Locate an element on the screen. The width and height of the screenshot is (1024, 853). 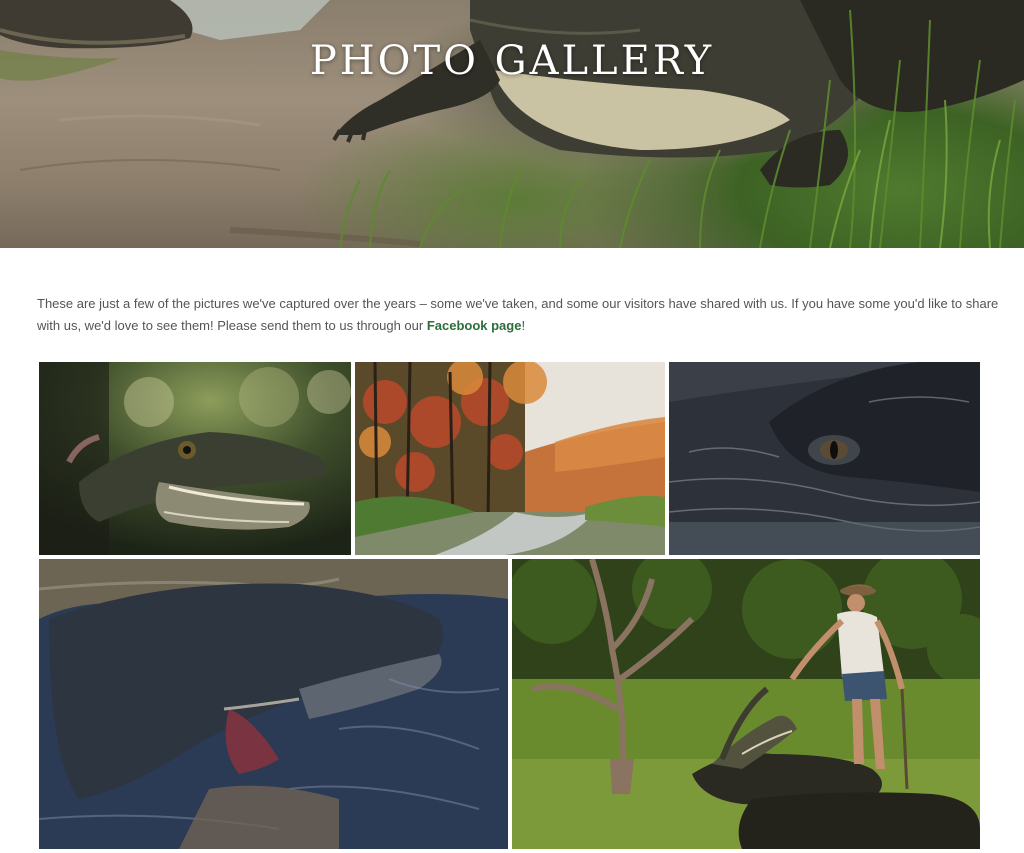
intro-text-end: ! is located at coordinates (523, 325).